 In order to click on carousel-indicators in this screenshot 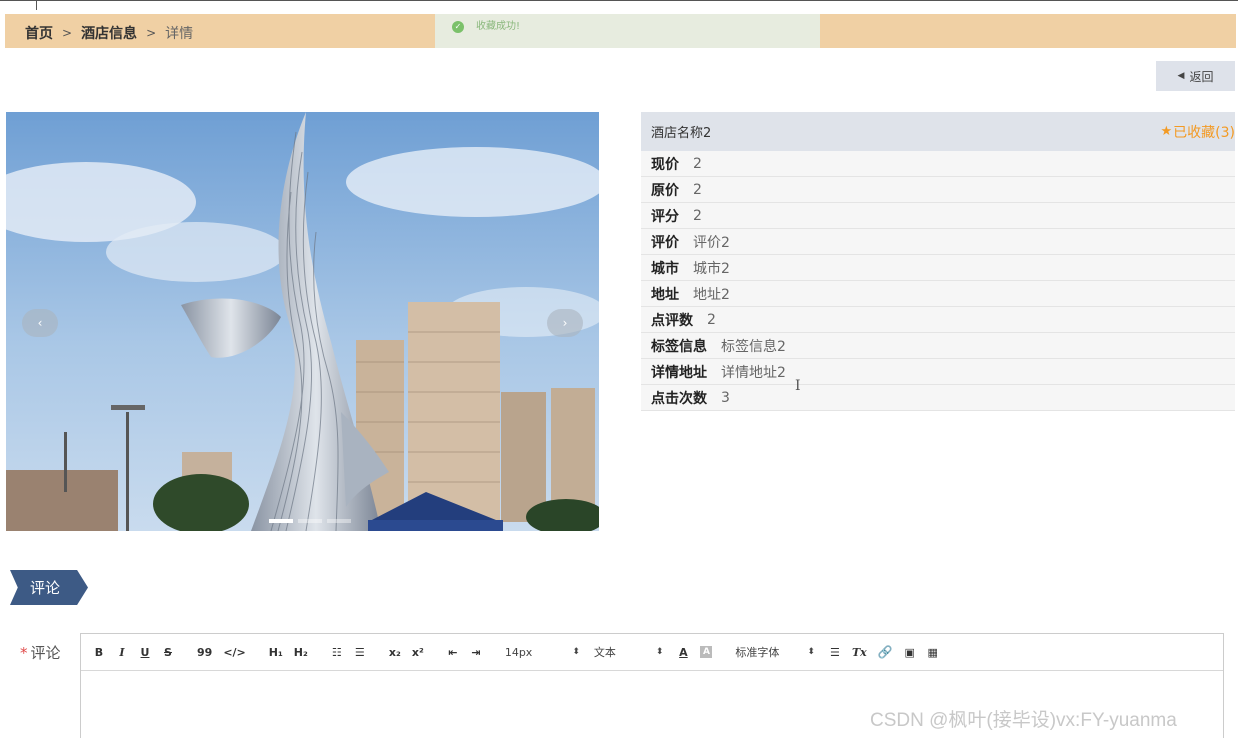, I will do `click(312, 521)`.